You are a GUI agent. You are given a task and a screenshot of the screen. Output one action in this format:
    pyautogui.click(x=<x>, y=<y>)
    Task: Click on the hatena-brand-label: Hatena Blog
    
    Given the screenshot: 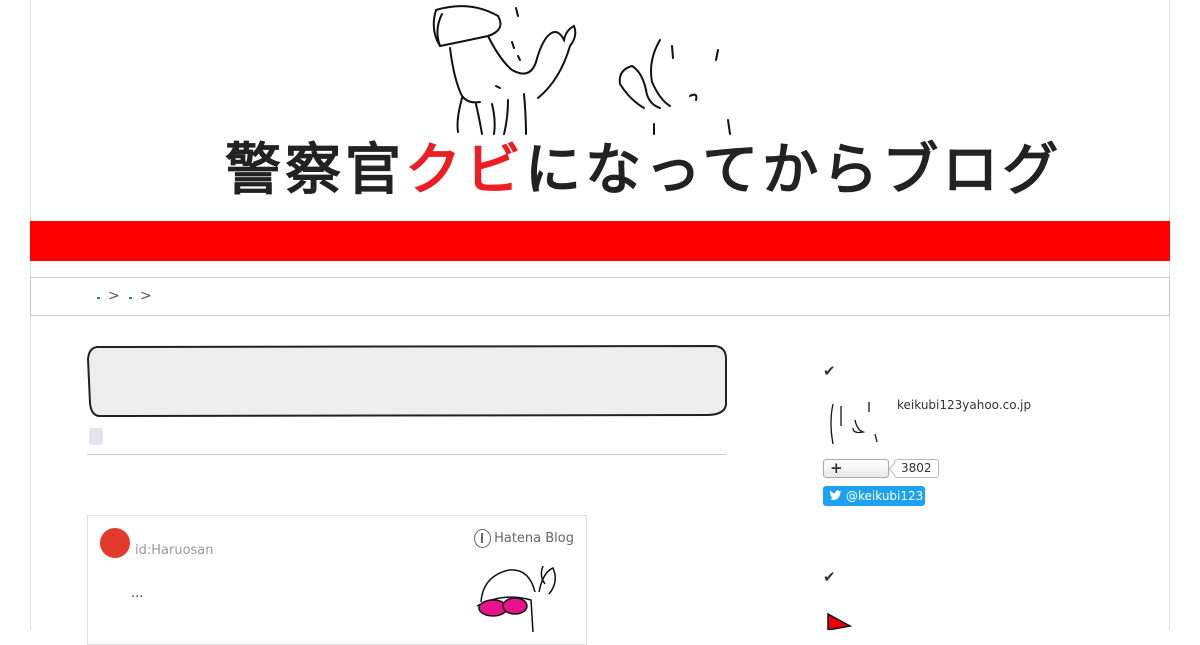 What is the action you would take?
    pyautogui.click(x=534, y=538)
    